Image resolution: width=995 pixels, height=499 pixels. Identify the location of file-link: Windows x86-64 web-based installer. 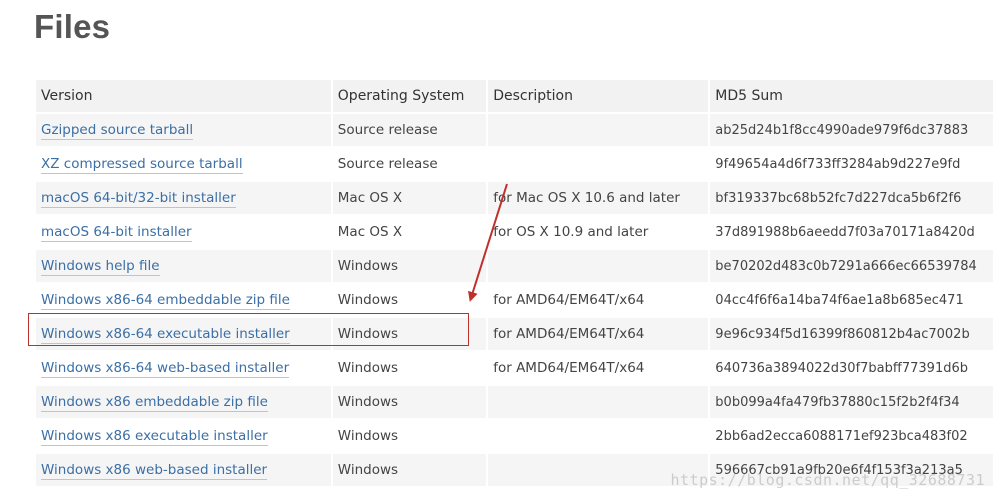
(165, 369).